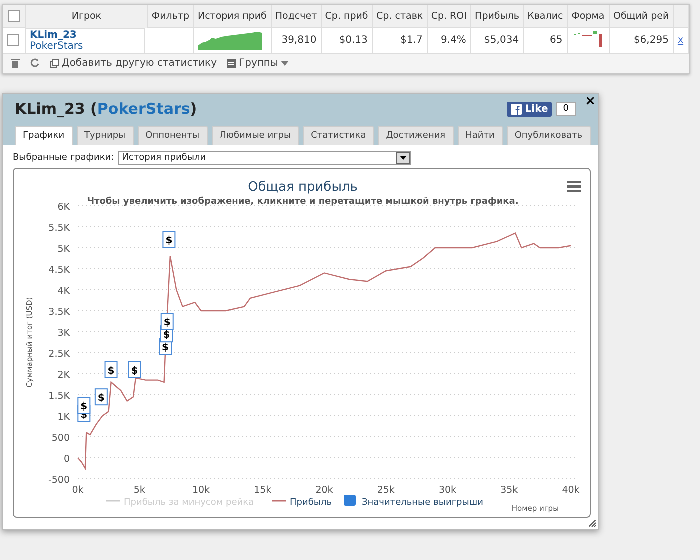  I want to click on refresh-icon, so click(35, 63).